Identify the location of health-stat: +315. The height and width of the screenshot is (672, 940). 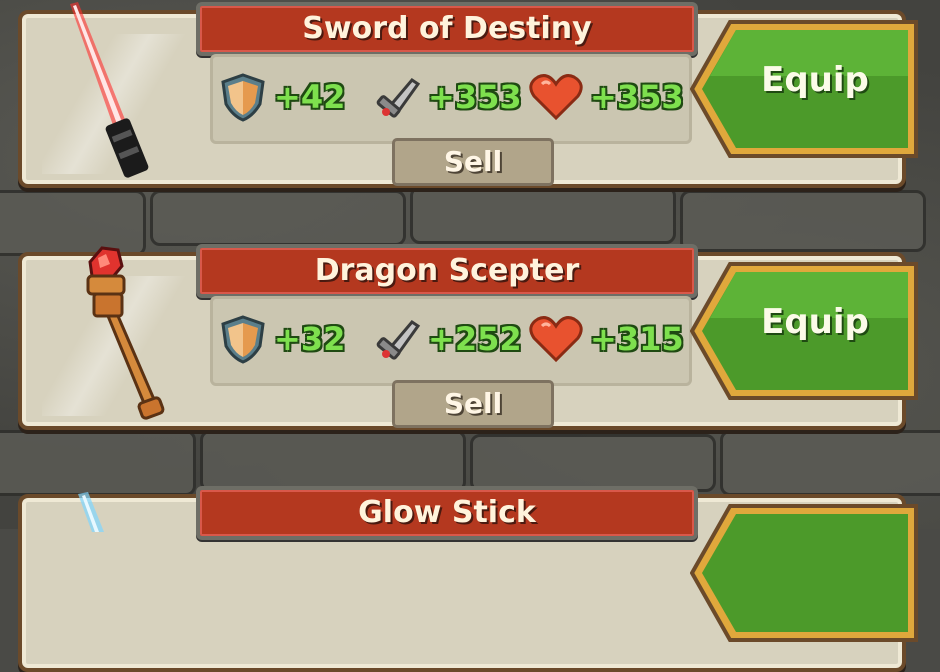
(606, 339).